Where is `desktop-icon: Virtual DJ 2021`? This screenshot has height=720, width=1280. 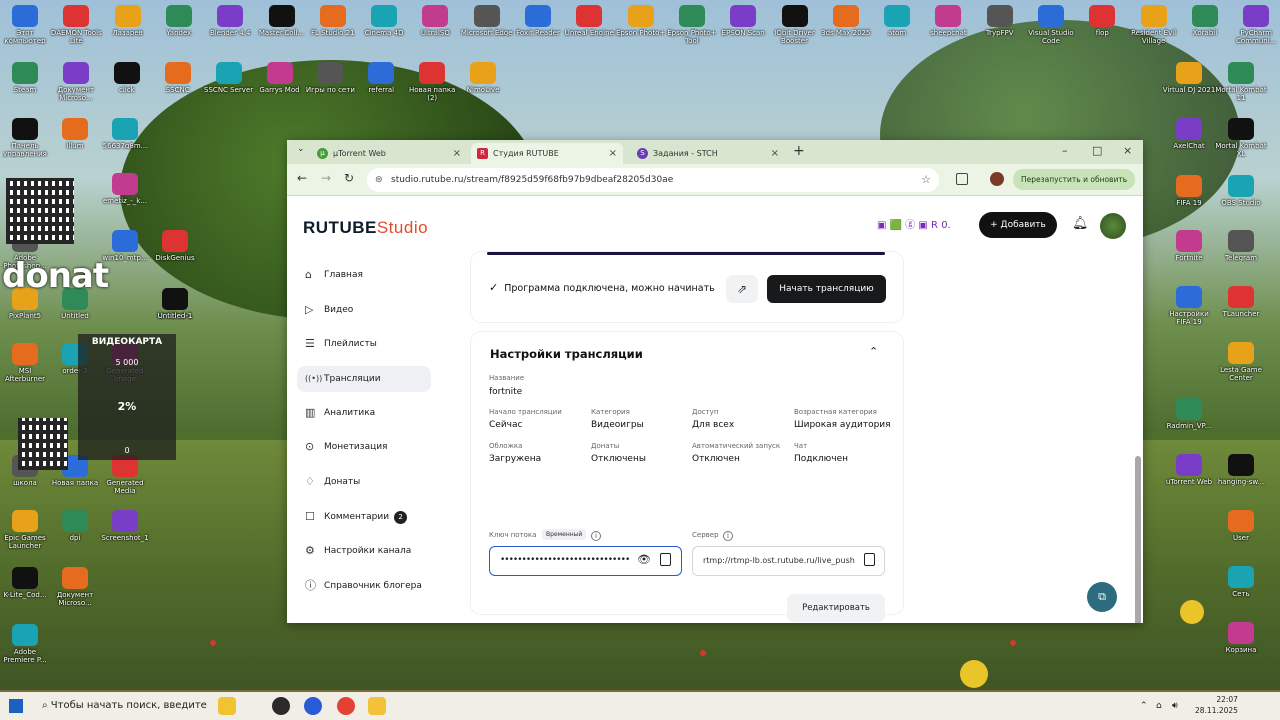
desktop-icon: Virtual DJ 2021 is located at coordinates (1189, 78).